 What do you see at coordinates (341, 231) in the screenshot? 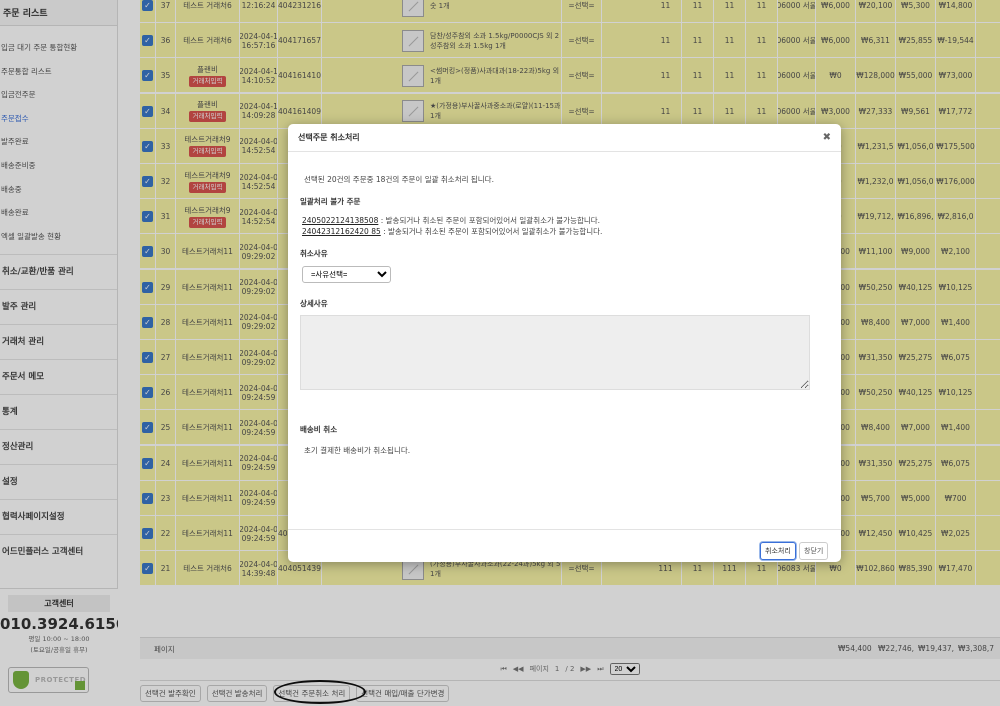
I see `blocked-order-link: 24042312162420 85` at bounding box center [341, 231].